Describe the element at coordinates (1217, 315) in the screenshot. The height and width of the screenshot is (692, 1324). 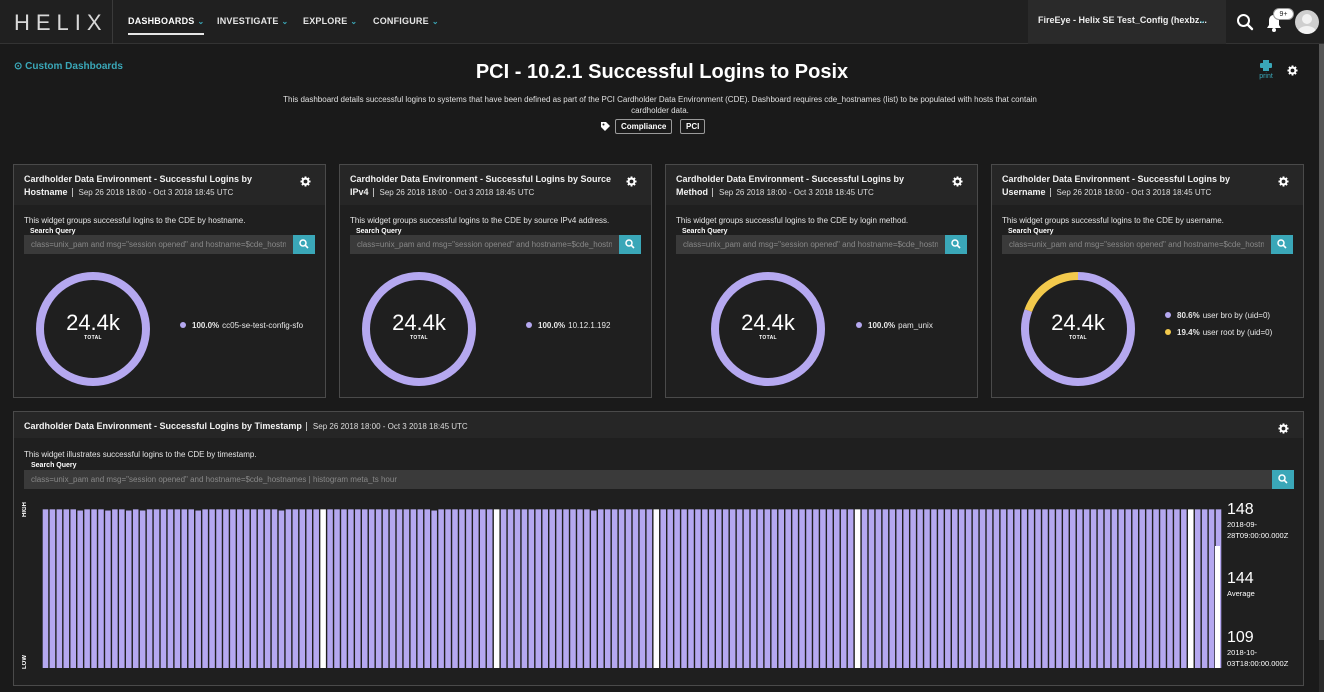
I see `legend-item: 80.6% user bro by (uid=0)` at that location.